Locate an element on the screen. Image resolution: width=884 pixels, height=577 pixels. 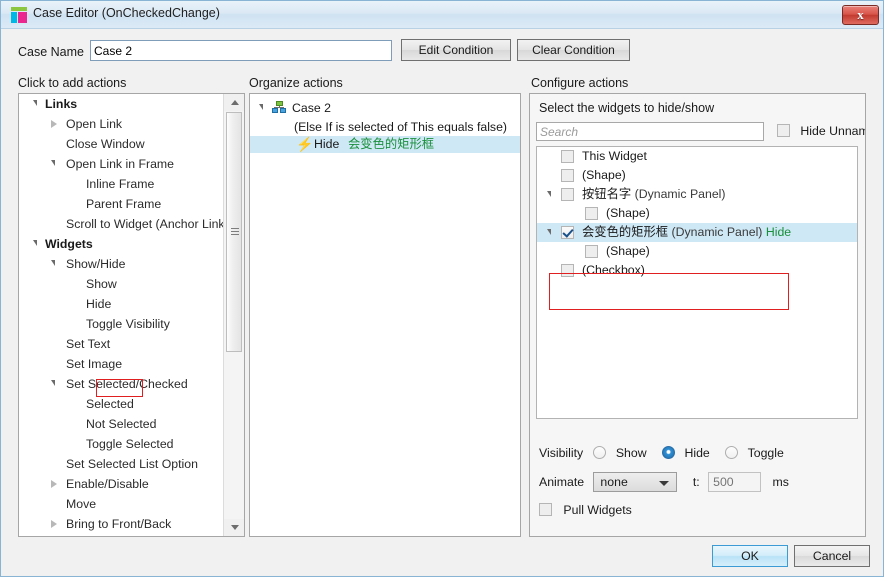
action-tree-item: Scroll to Widget (Anchor Link) is located at coordinates (121, 224).